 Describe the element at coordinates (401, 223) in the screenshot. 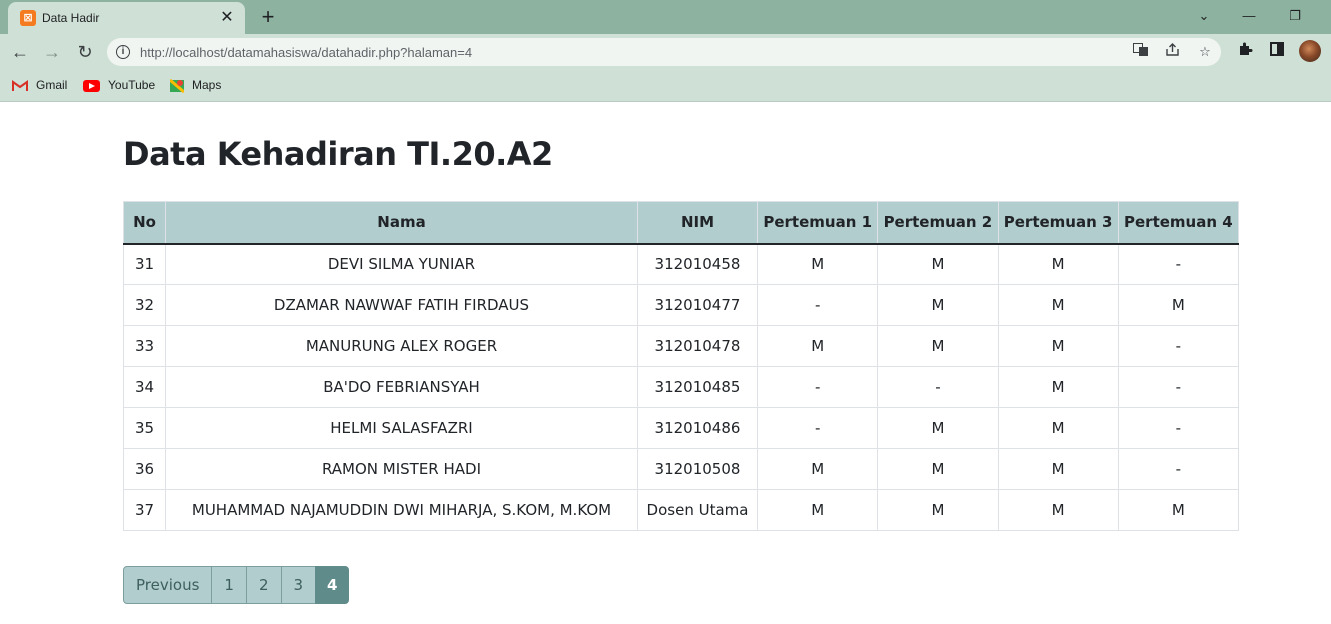

I see `header-nama: Nama` at that location.